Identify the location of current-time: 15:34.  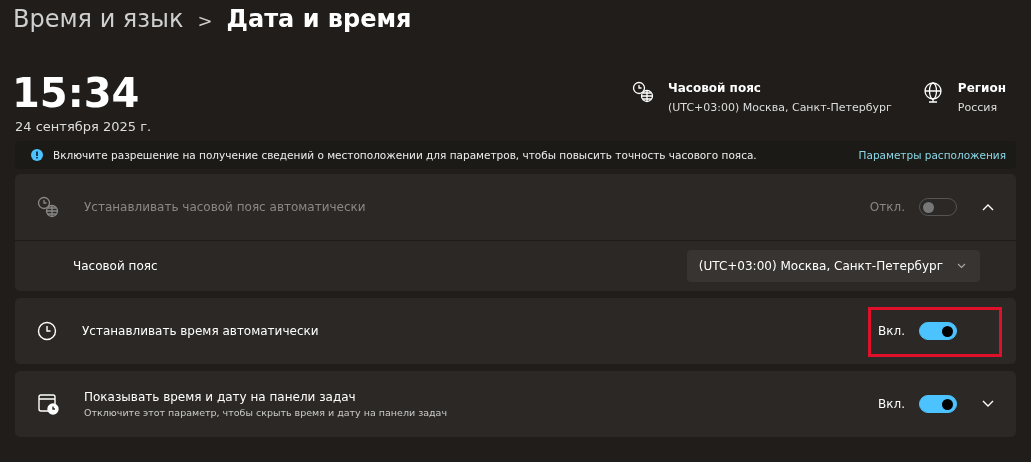
(76, 93).